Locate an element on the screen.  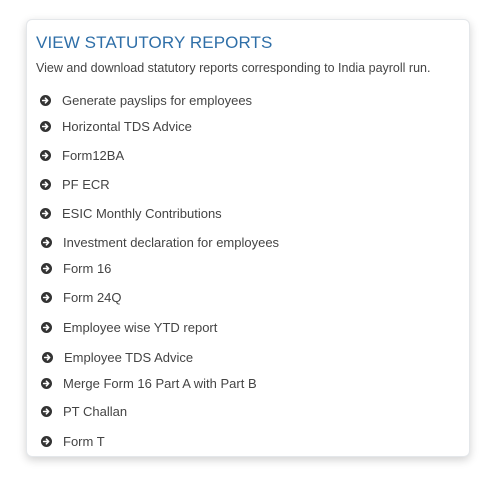
report-link: PF ECR is located at coordinates (86, 184).